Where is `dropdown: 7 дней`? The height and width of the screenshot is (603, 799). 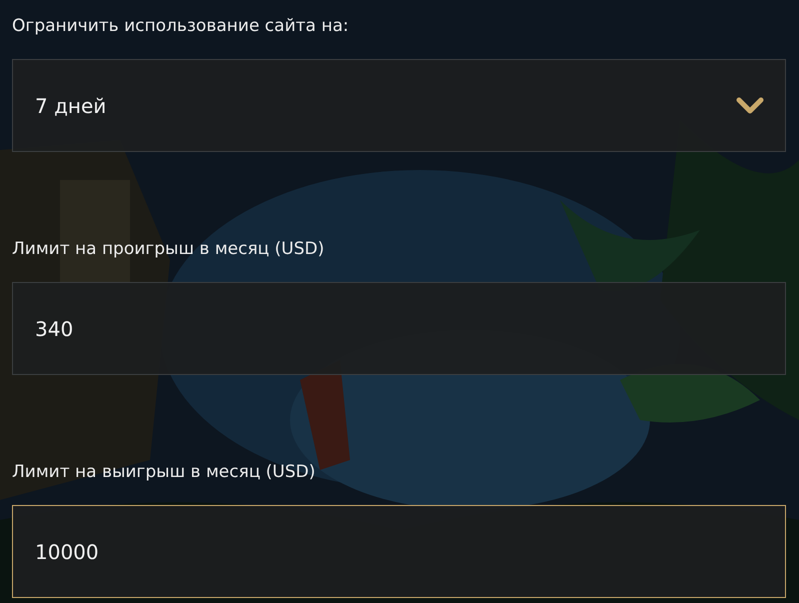
dropdown: 7 дней is located at coordinates (399, 105).